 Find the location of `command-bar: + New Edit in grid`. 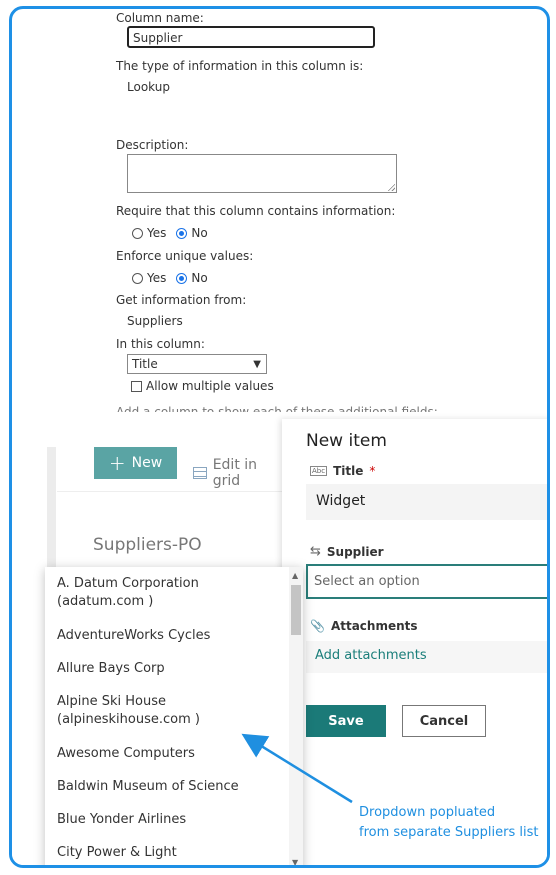

command-bar: + New Edit in grid is located at coordinates (172, 455).